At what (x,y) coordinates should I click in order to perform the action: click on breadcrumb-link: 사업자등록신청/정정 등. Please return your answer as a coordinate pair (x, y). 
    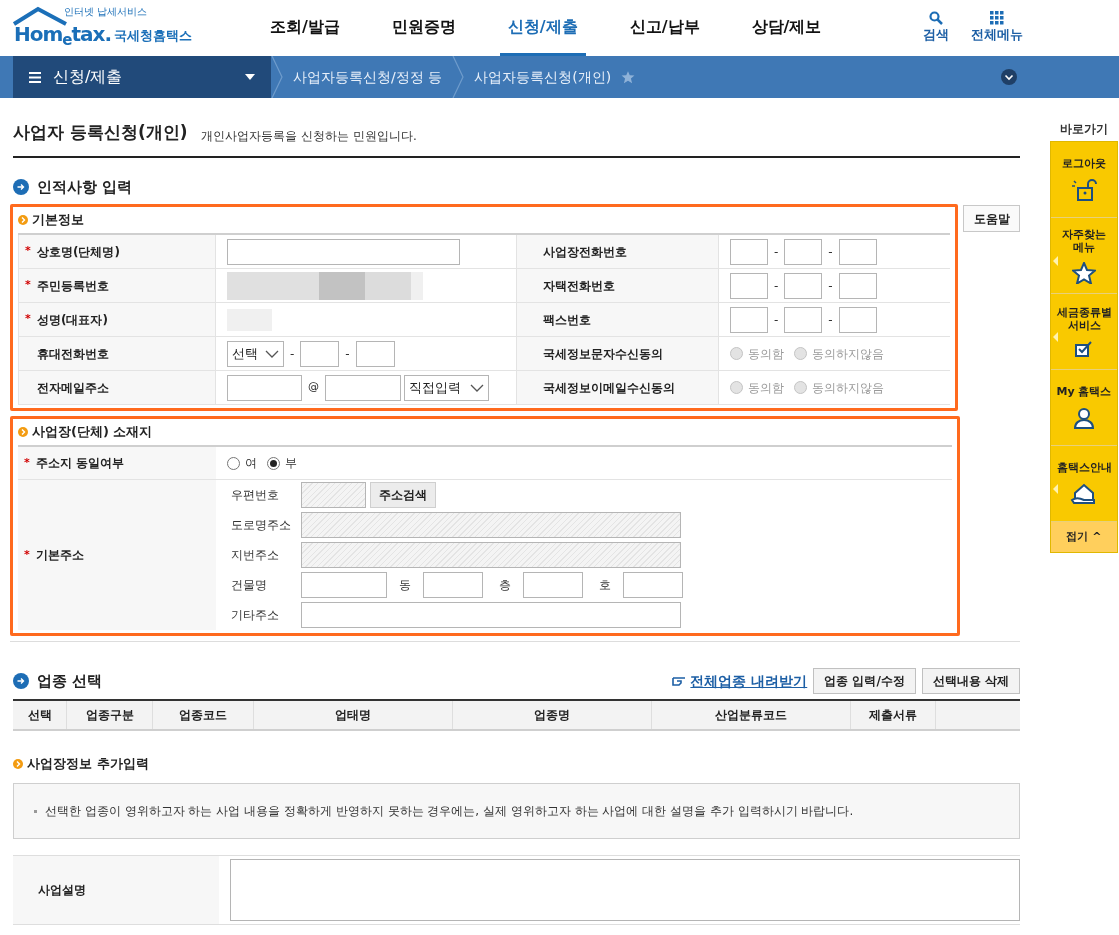
    Looking at the image, I should click on (368, 77).